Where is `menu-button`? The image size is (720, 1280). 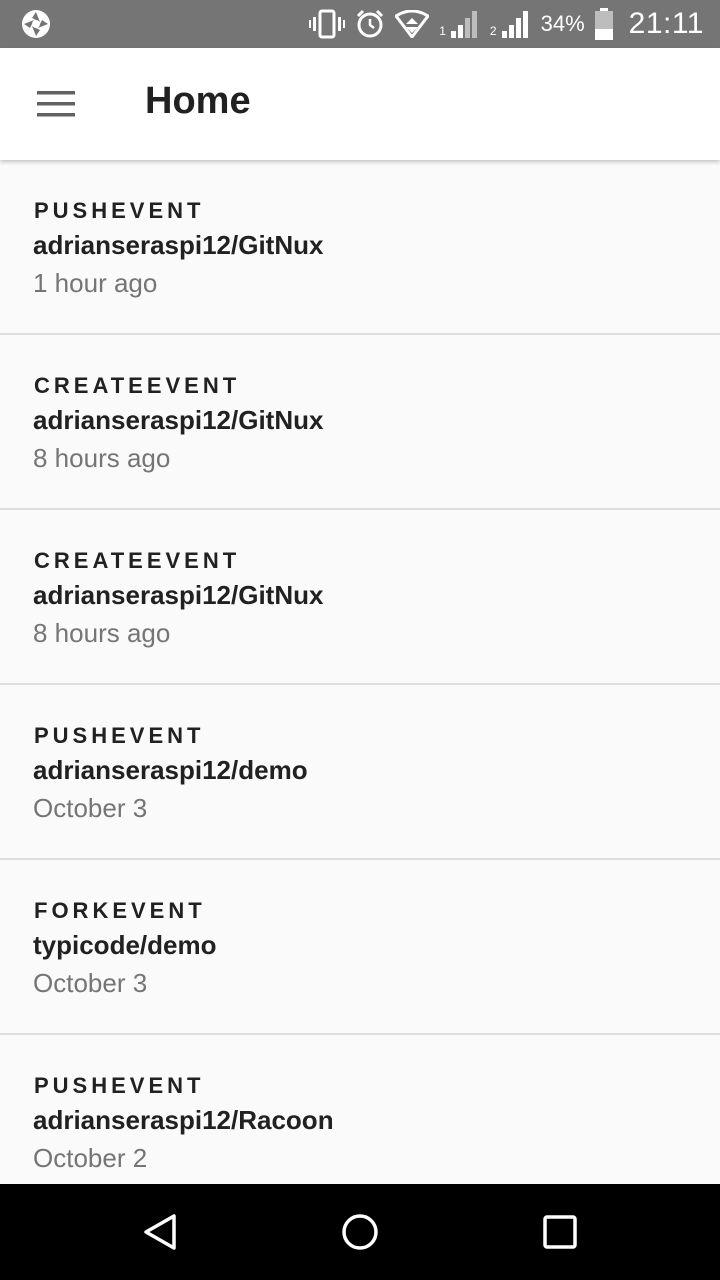
menu-button is located at coordinates (56, 104).